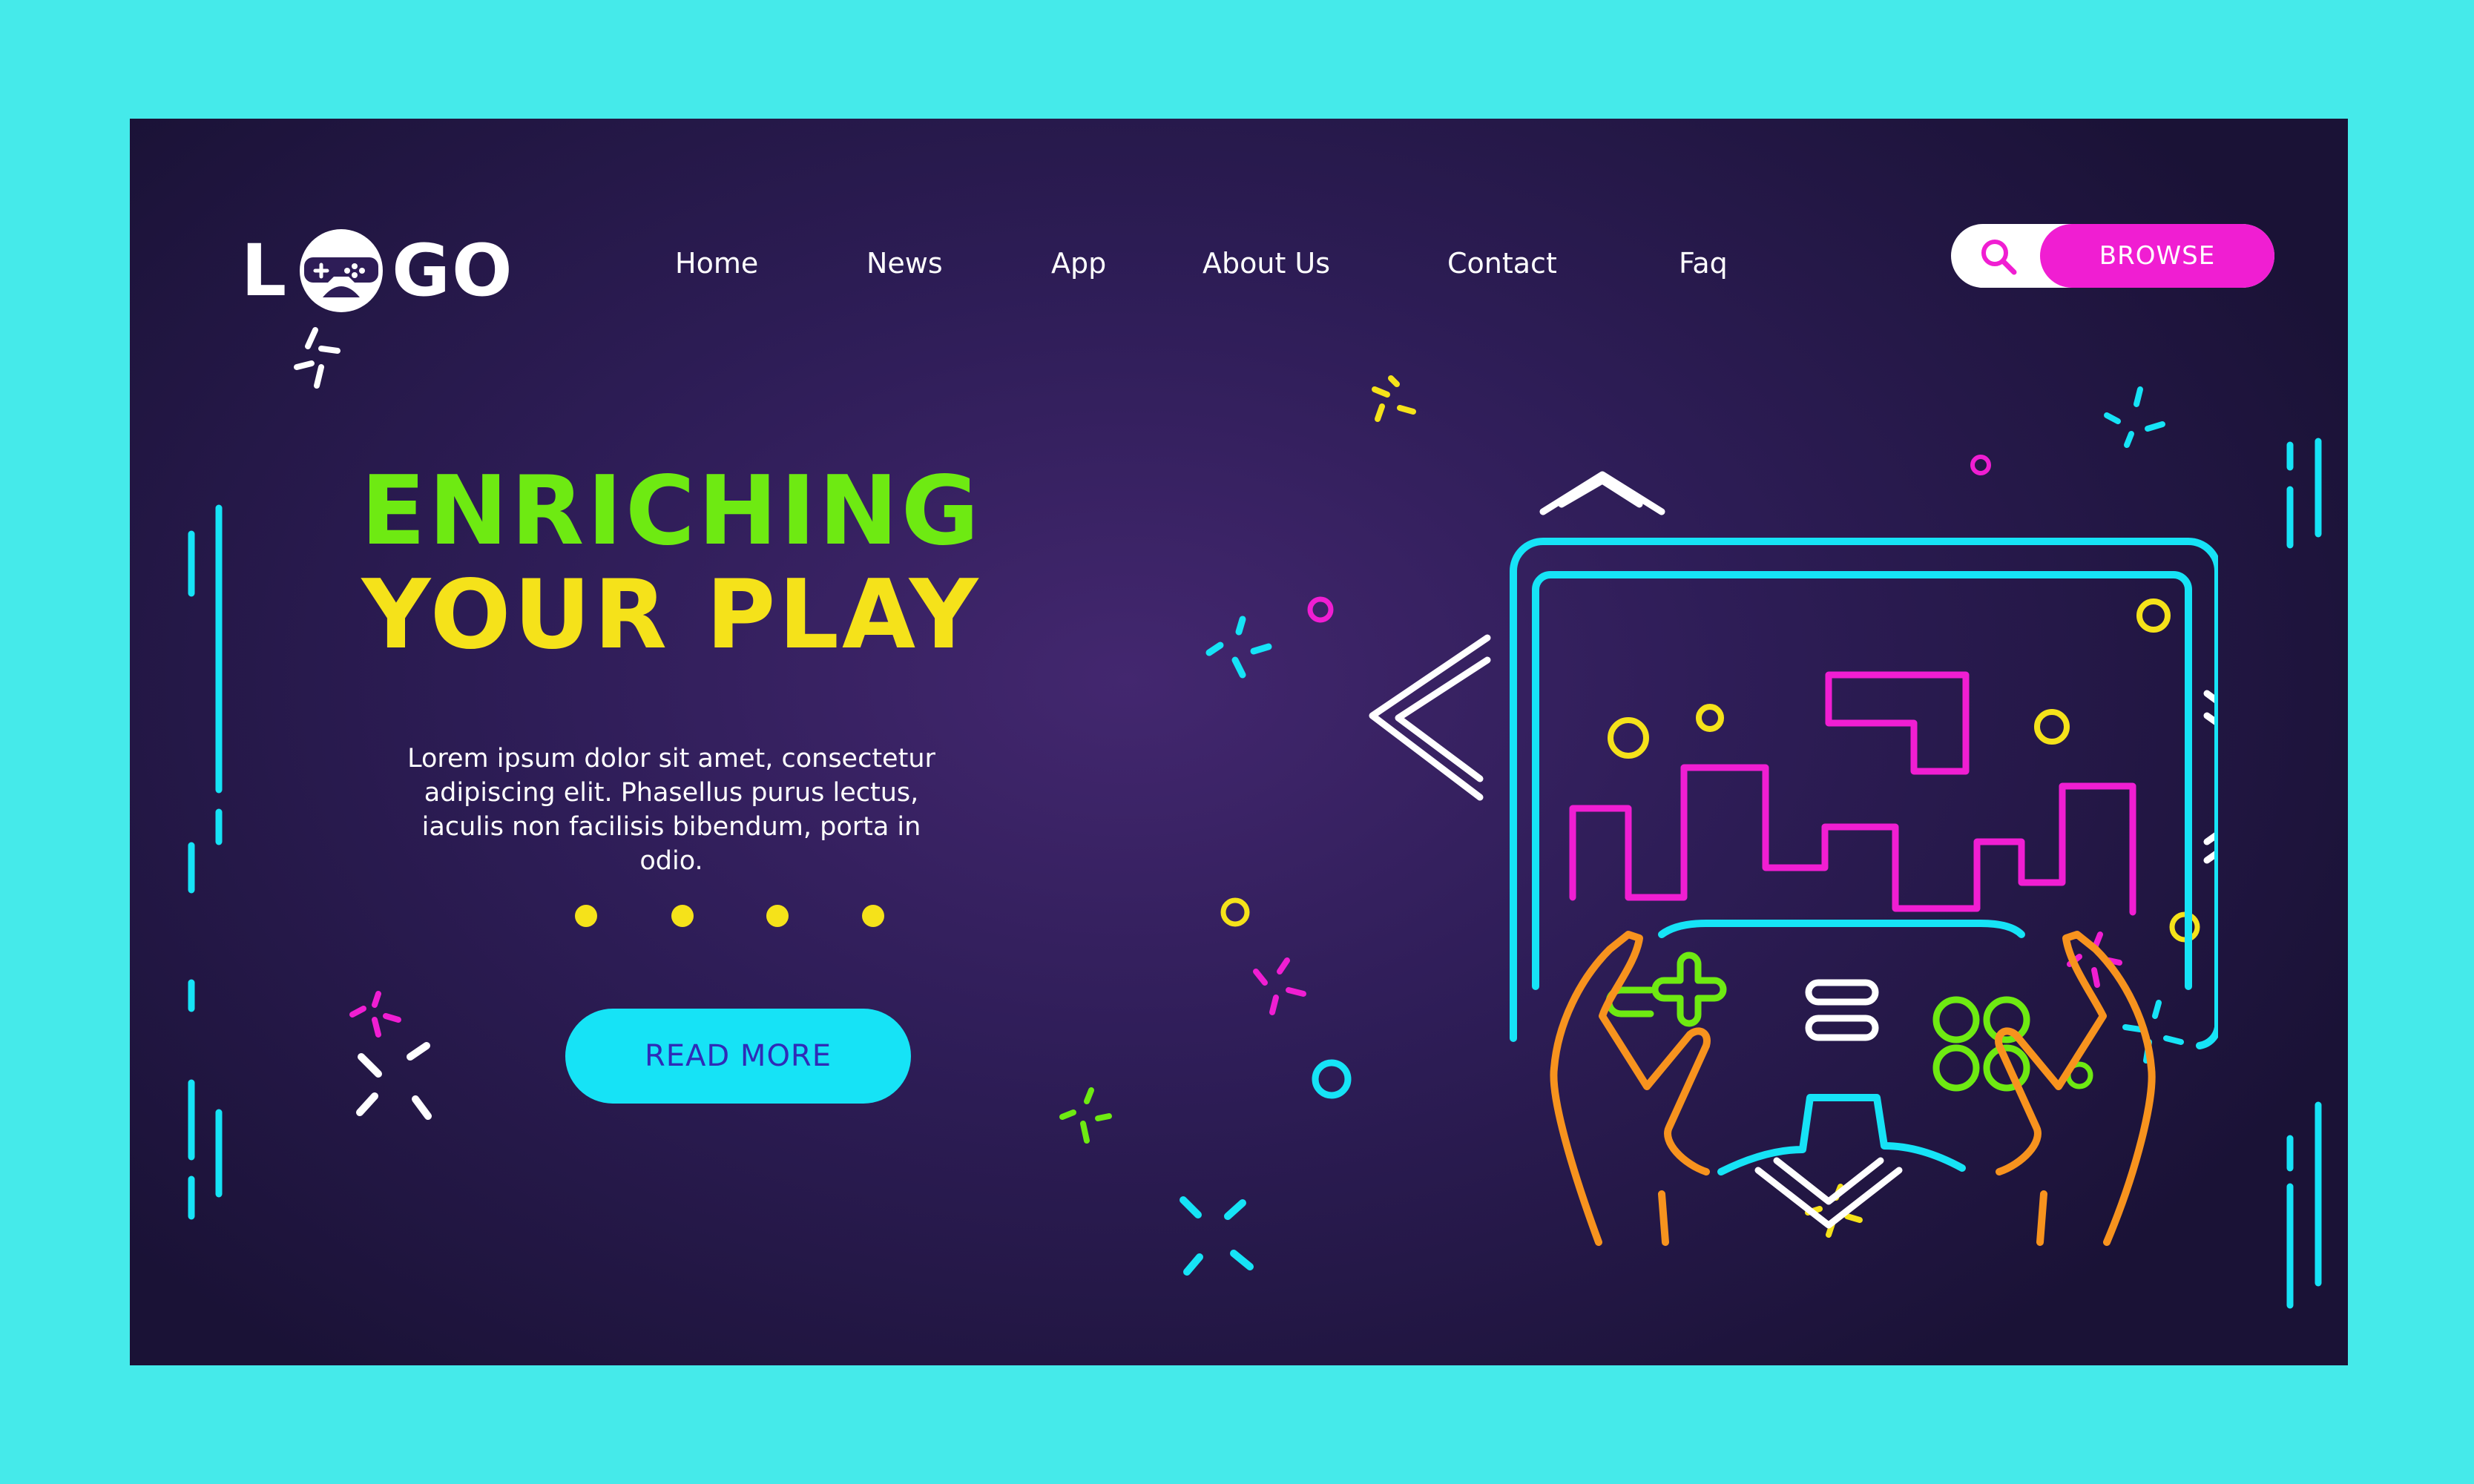 This screenshot has height=1484, width=2474. Describe the element at coordinates (1502, 263) in the screenshot. I see `nav-contact: Contact` at that location.